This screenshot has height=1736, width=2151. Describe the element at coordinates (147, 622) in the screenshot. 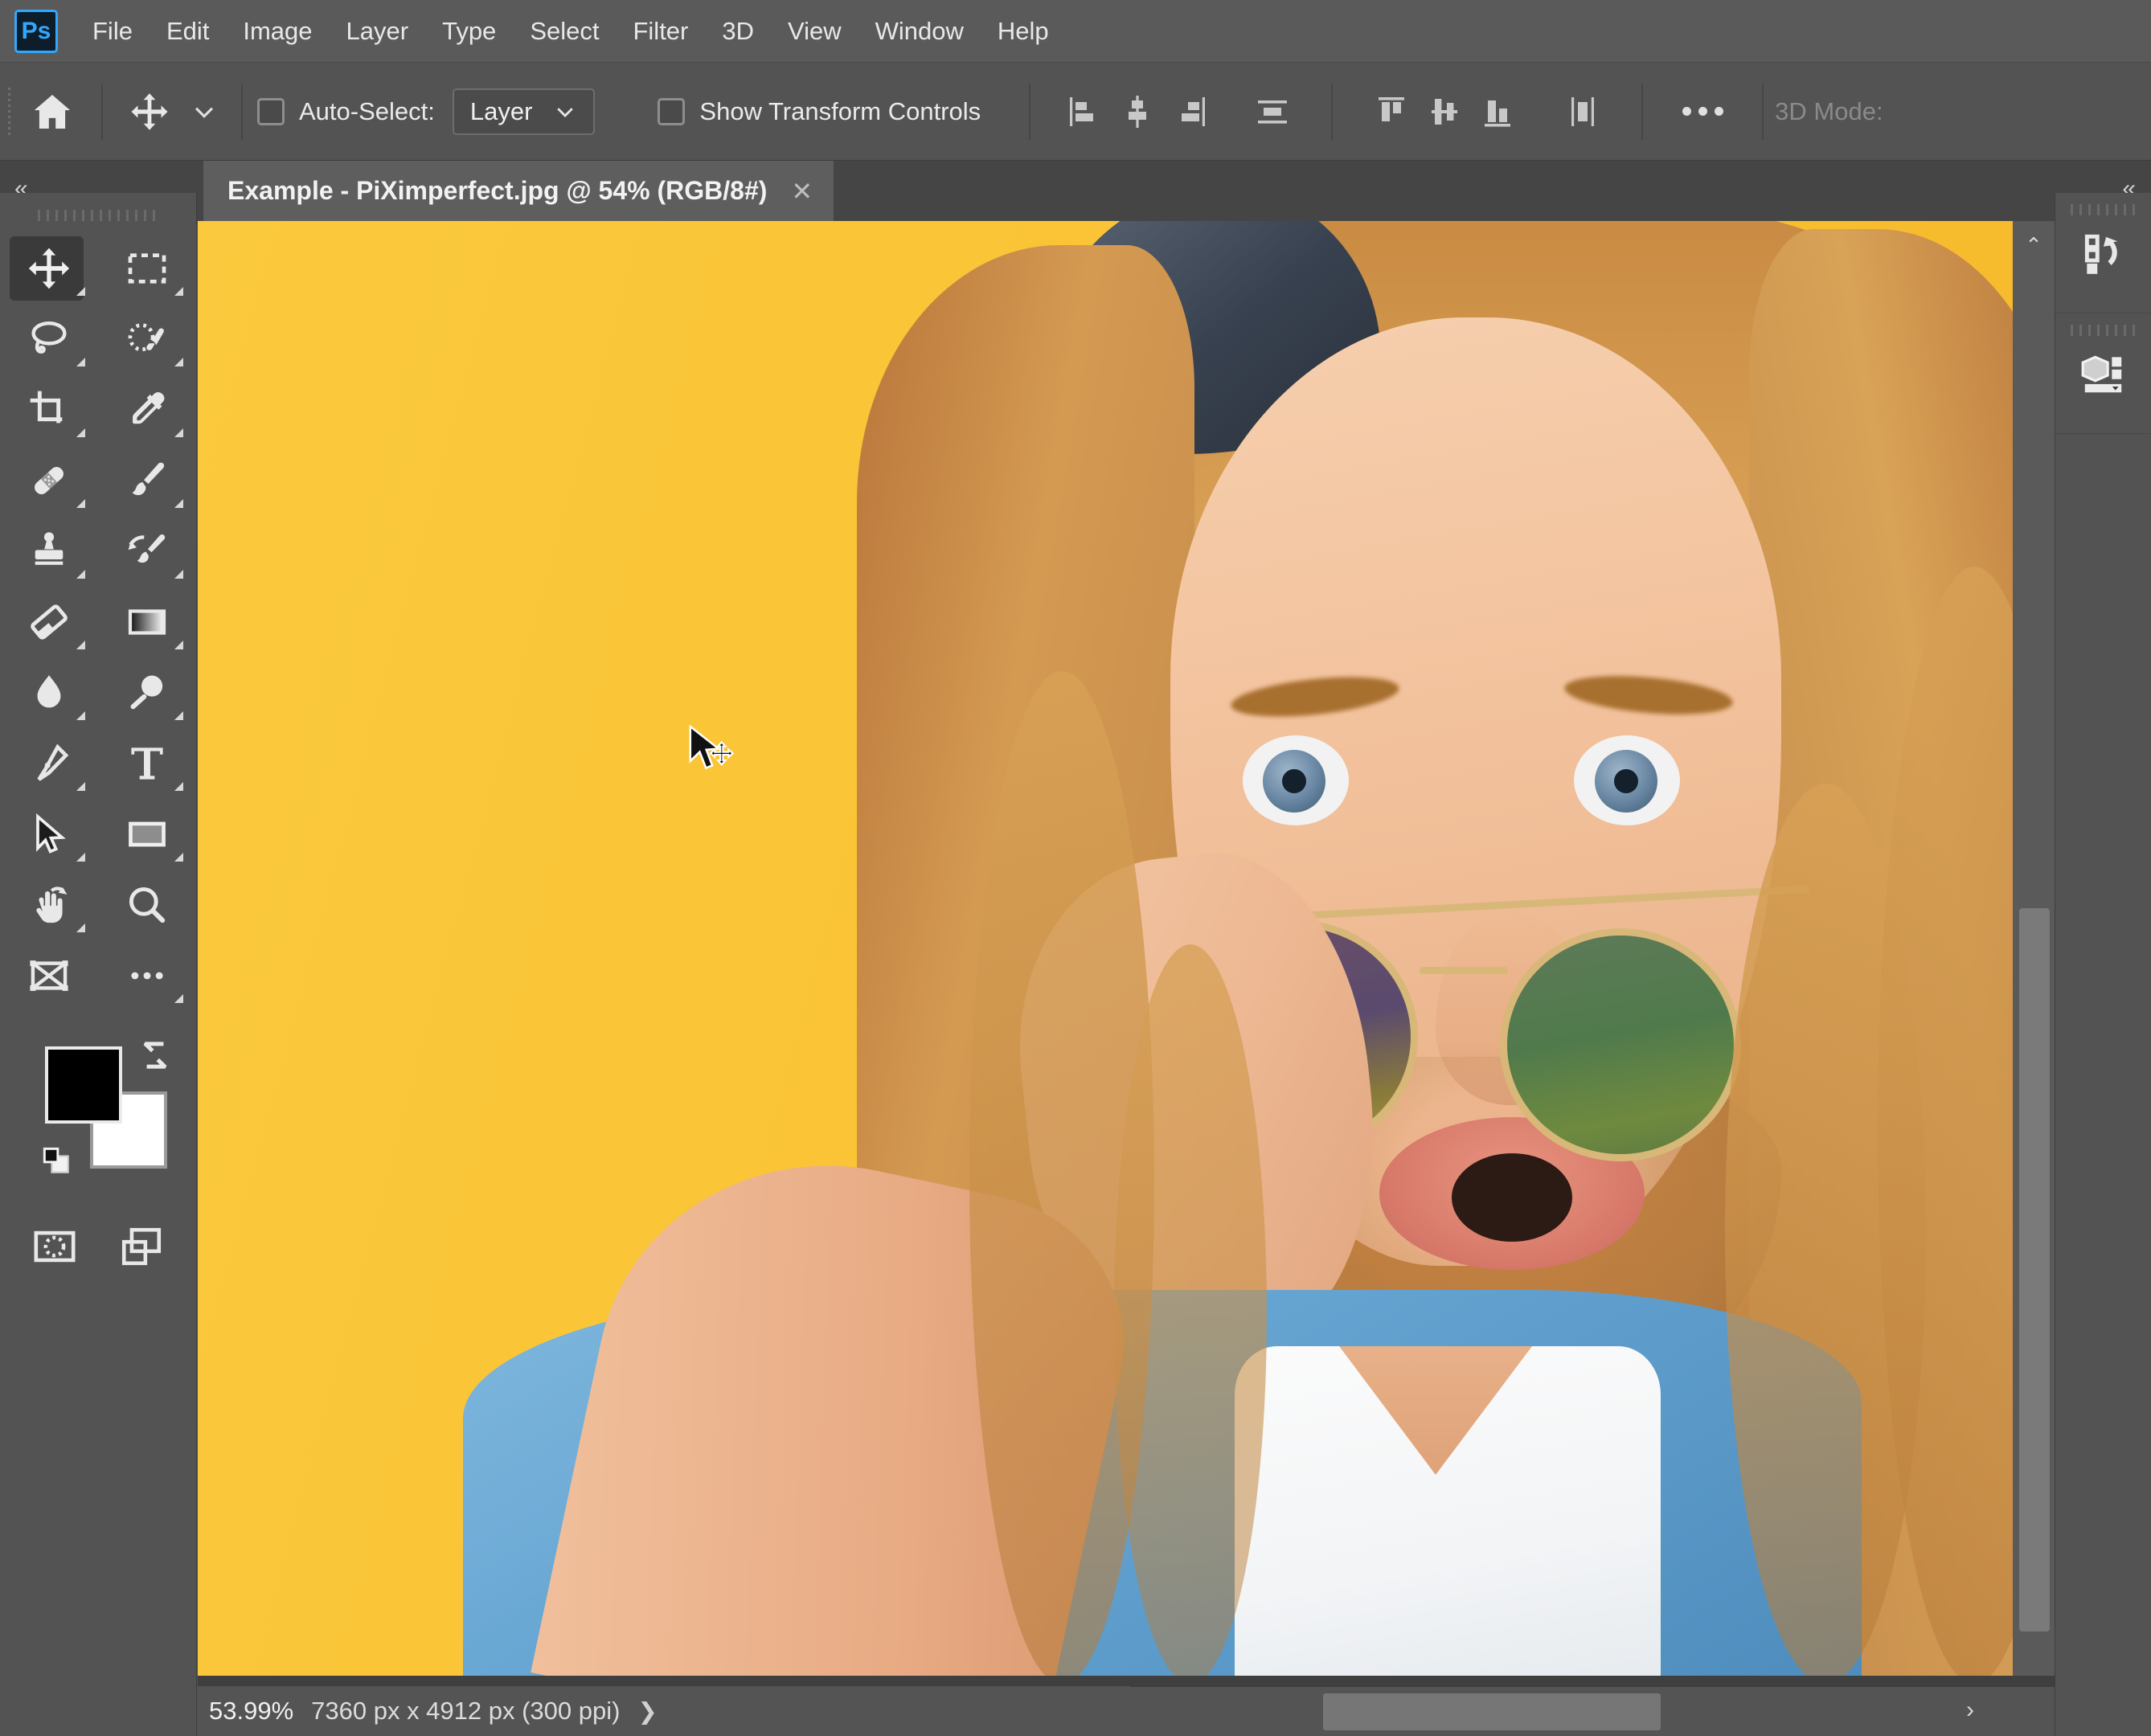

I see `gradient-tool` at that location.